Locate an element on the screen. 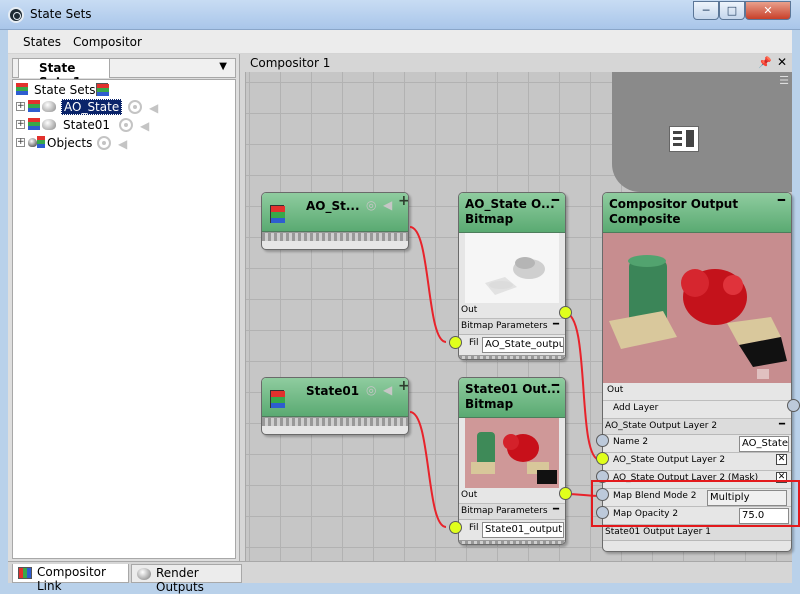 The image size is (800, 594). objects-icon is located at coordinates (41, 142).